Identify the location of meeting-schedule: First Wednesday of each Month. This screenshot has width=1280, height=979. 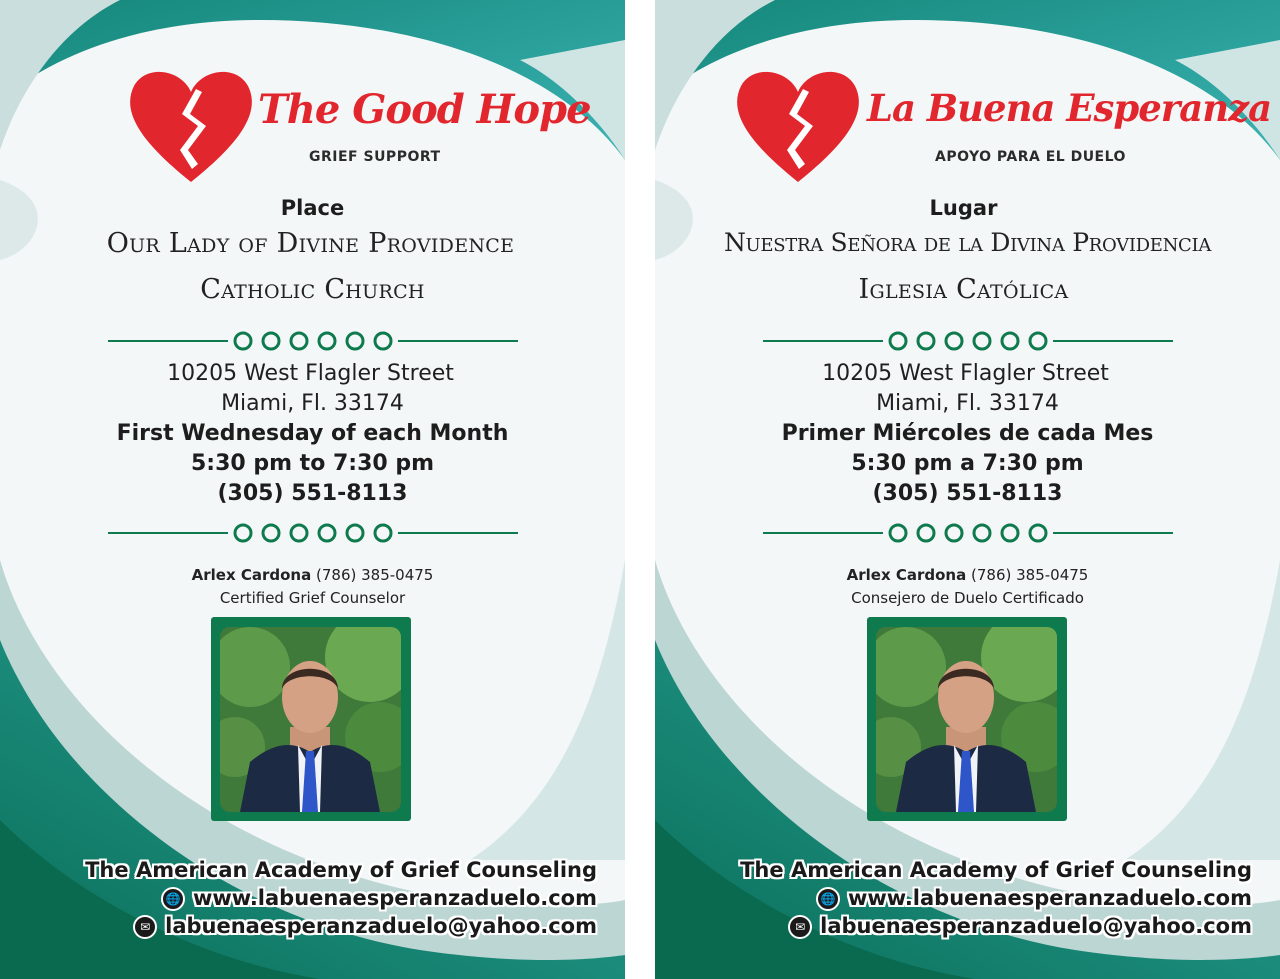
(312, 433).